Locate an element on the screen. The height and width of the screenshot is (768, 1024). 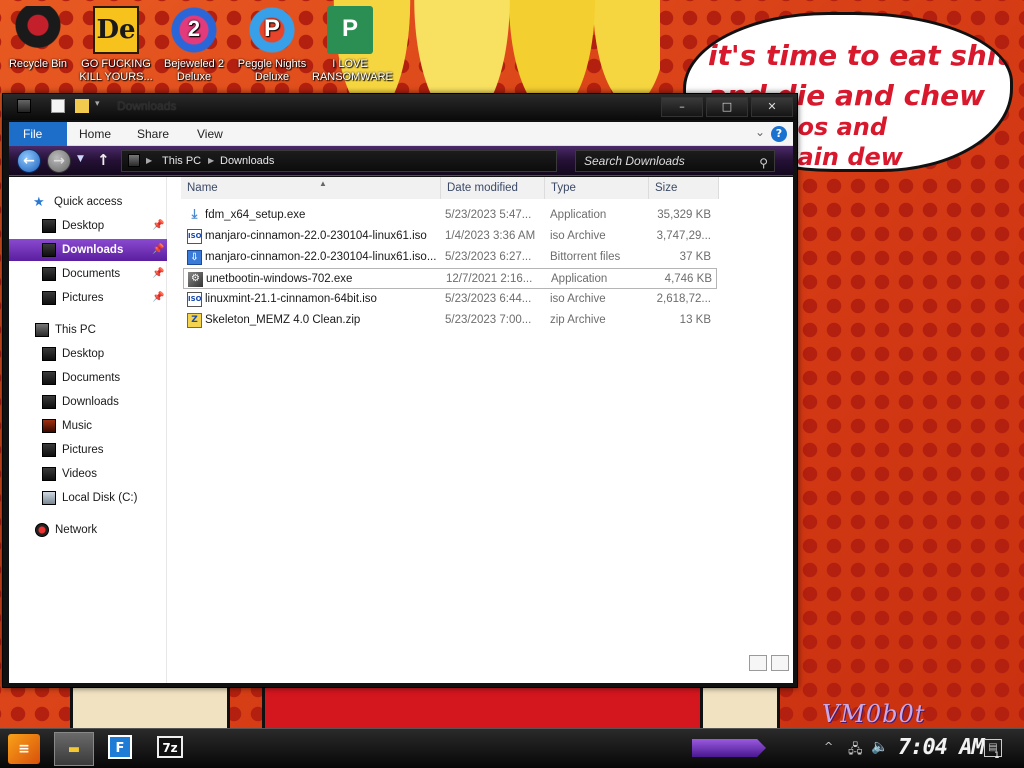
new-folder-icon is located at coordinates (82, 106).